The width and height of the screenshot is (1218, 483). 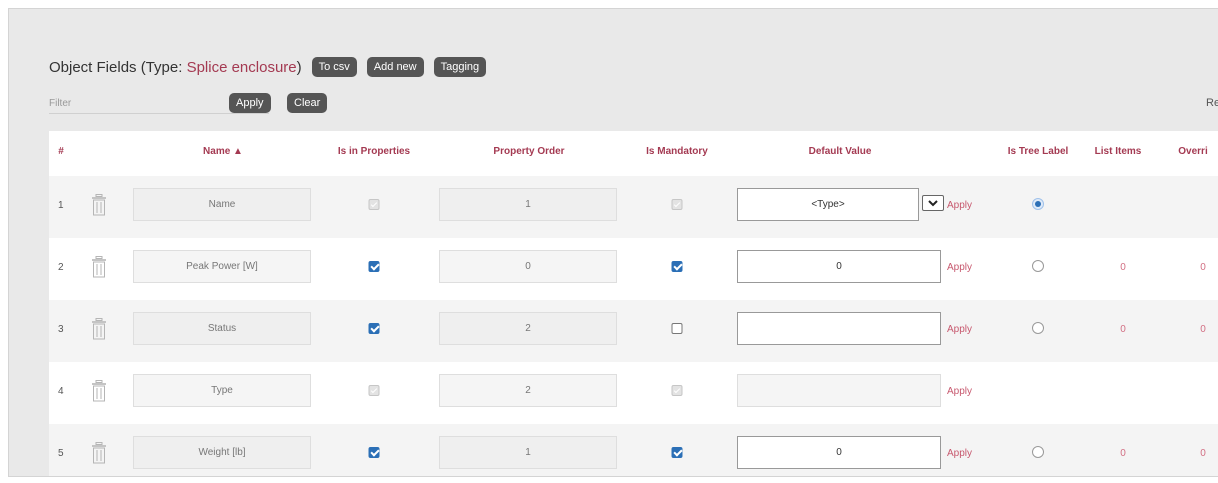 What do you see at coordinates (61, 267) in the screenshot?
I see `row-number: 2` at bounding box center [61, 267].